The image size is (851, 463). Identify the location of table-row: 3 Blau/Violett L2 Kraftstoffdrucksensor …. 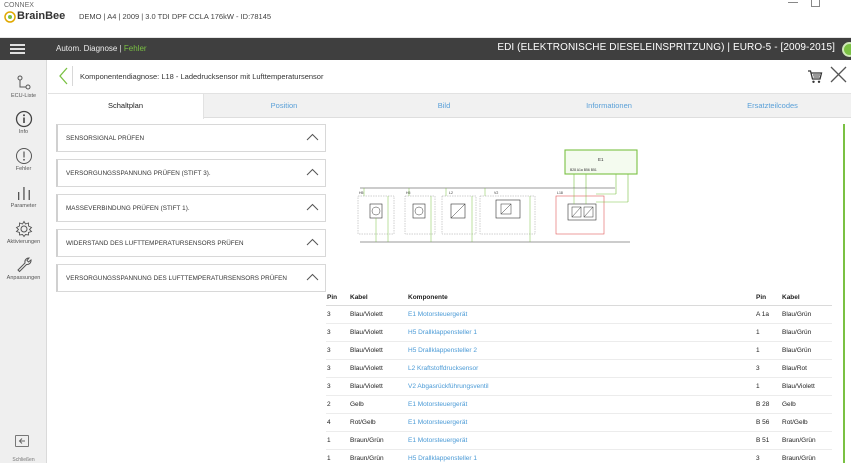
(579, 369).